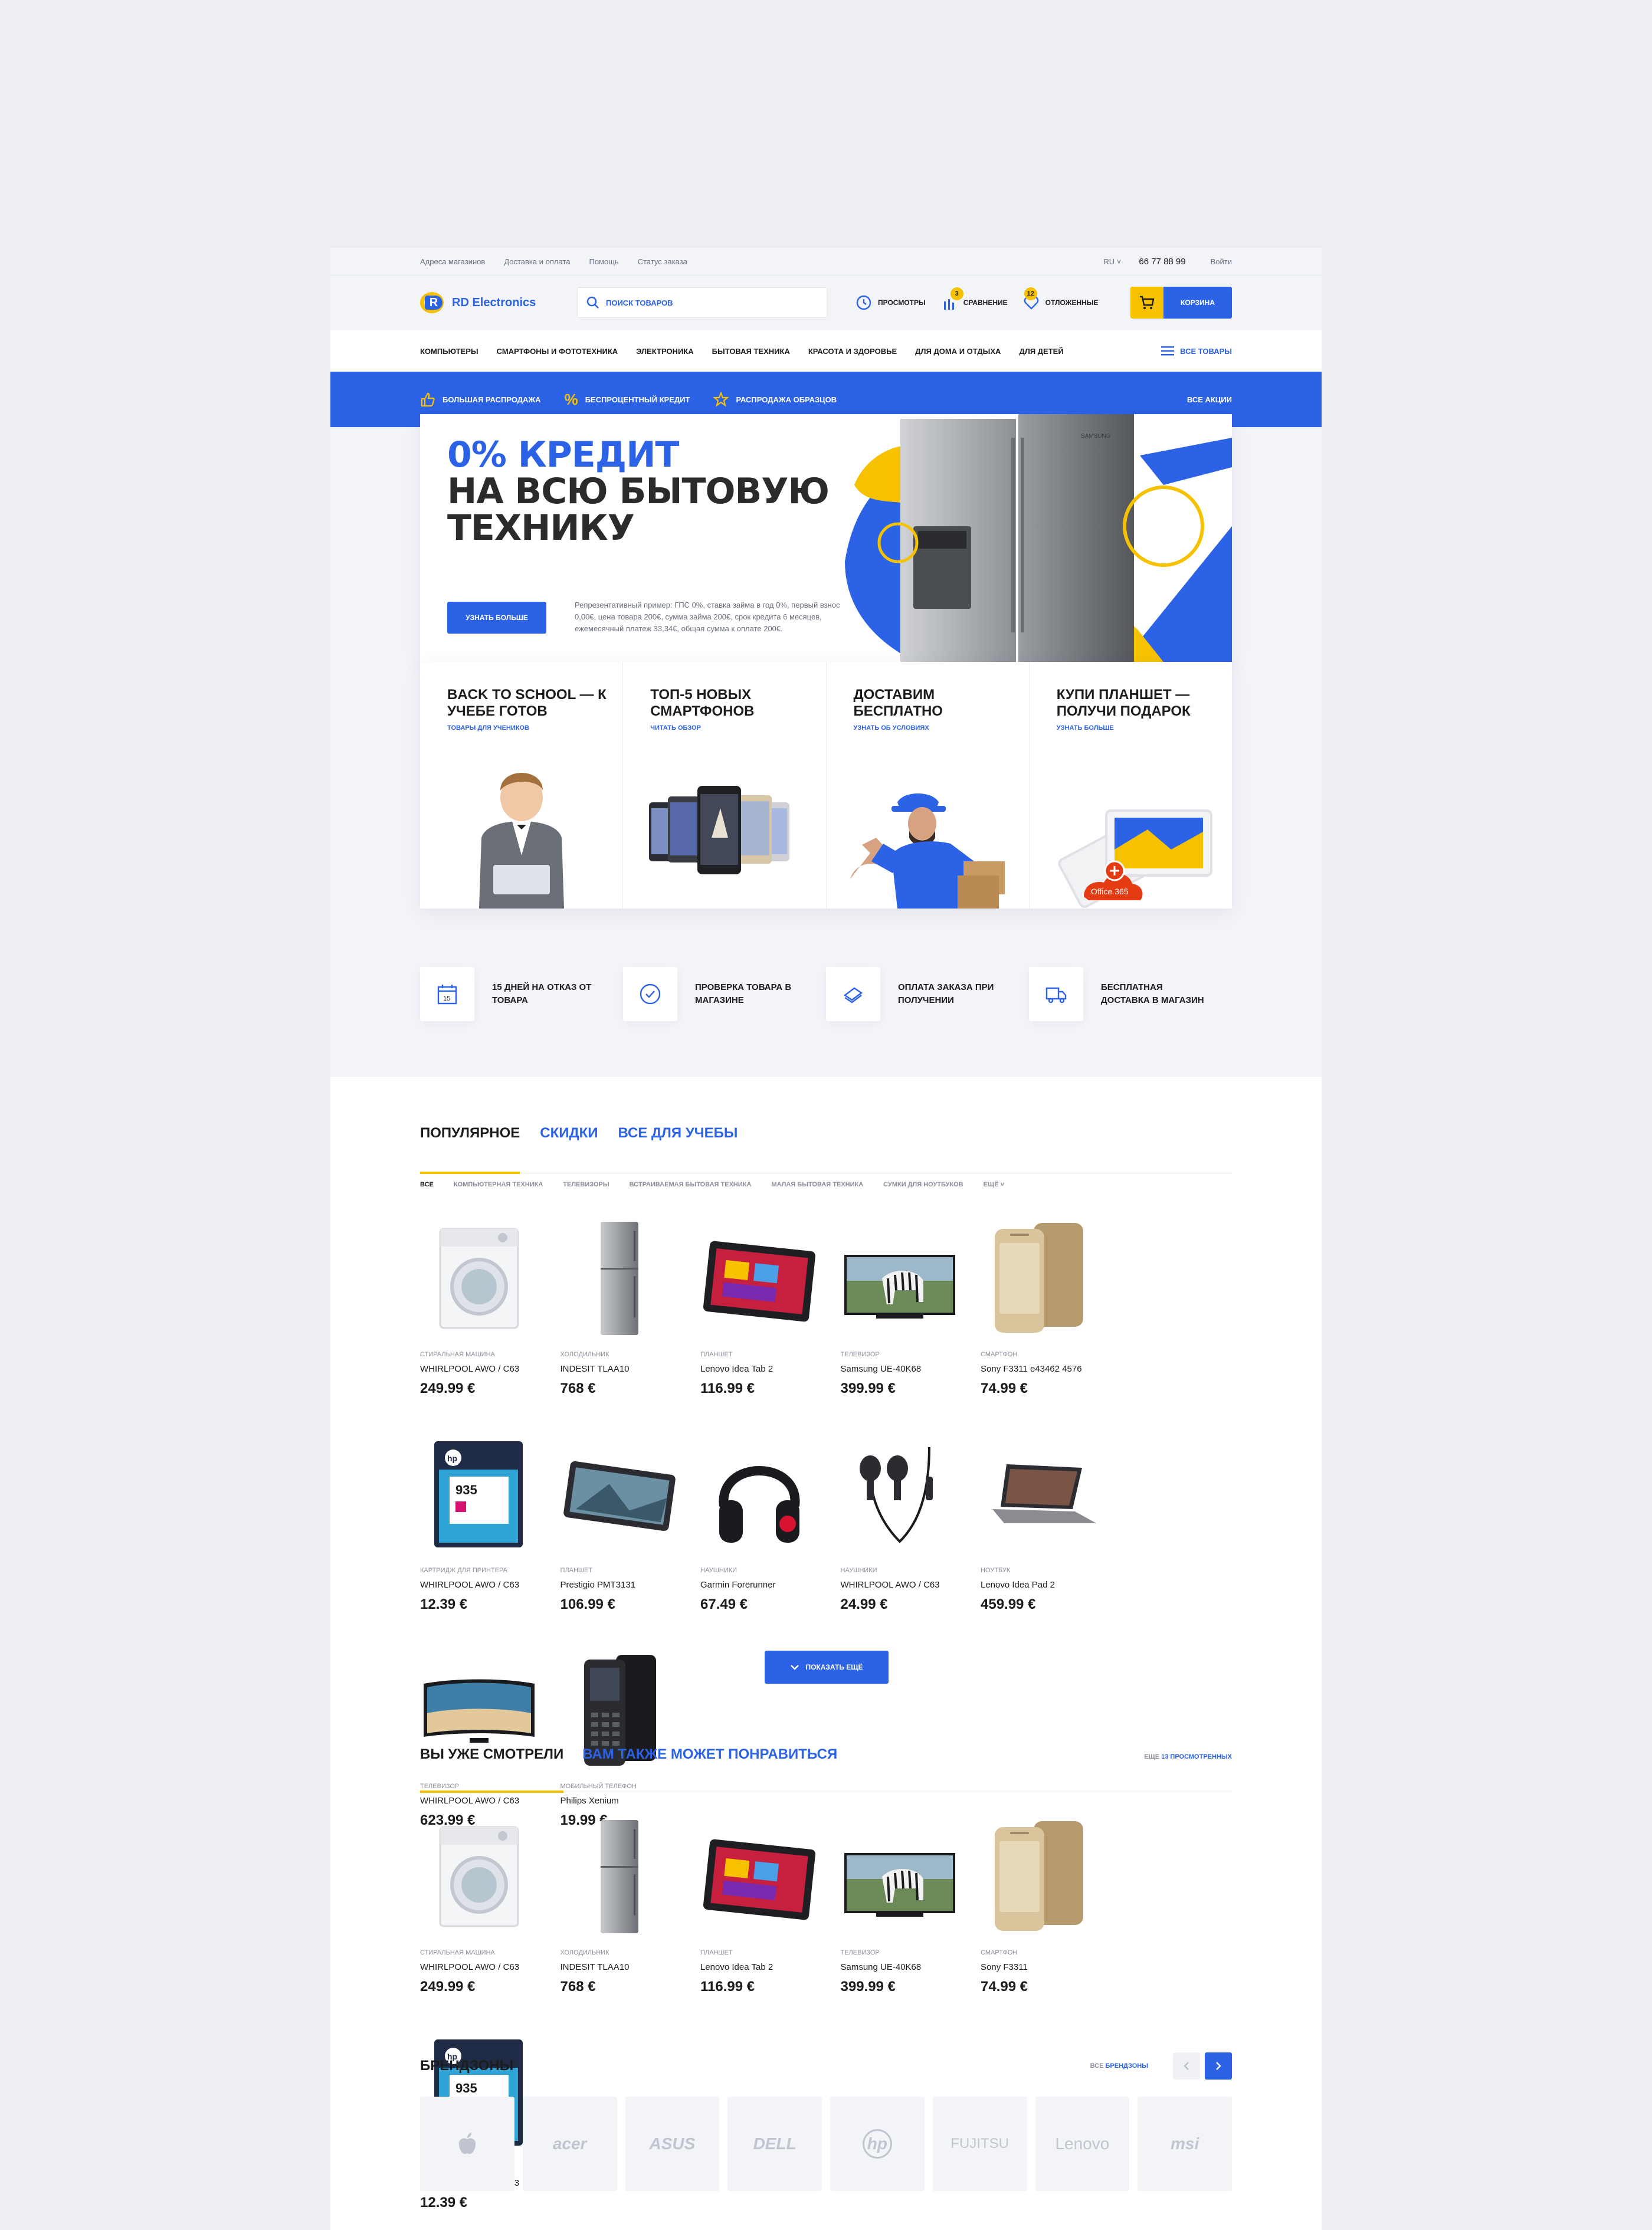 The image size is (1652, 2230). I want to click on product-name: Philips Xenium, so click(589, 1801).